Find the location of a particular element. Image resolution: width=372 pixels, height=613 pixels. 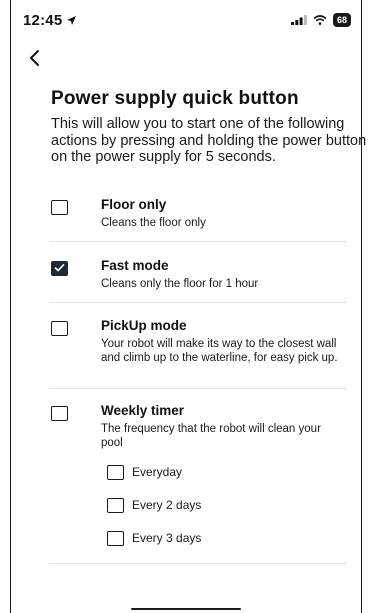

option-description: Cleans the floor only is located at coordinates (153, 223).